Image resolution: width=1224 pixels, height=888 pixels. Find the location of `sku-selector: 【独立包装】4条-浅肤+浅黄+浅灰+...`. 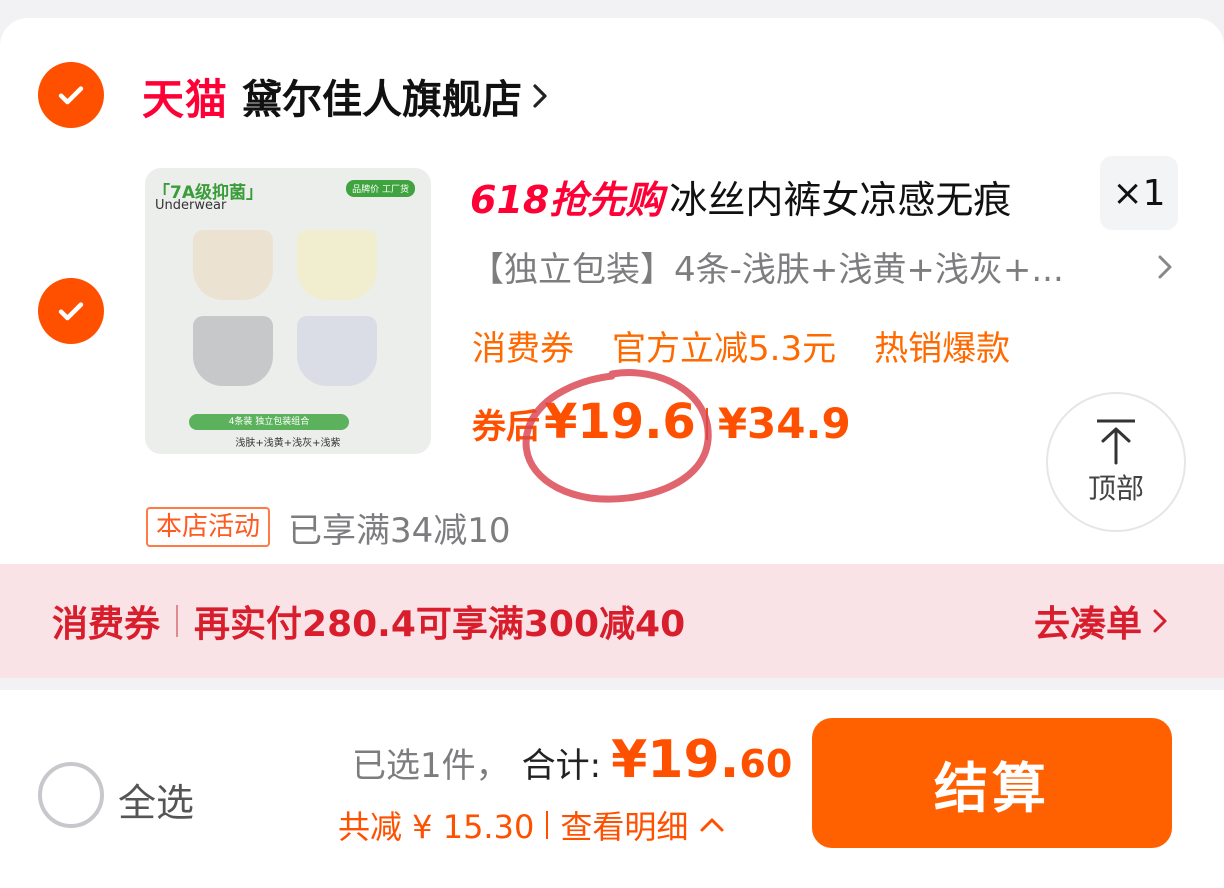

sku-selector: 【独立包装】4条-浅肤+浅黄+浅灰+... is located at coordinates (815, 266).